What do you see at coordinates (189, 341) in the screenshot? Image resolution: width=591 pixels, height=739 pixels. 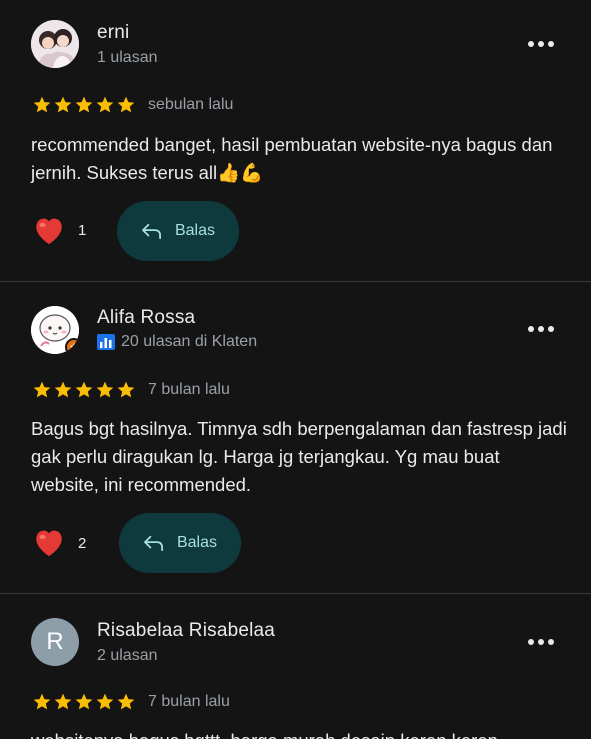 I see `review-count: 20 ulasan di Klaten` at bounding box center [189, 341].